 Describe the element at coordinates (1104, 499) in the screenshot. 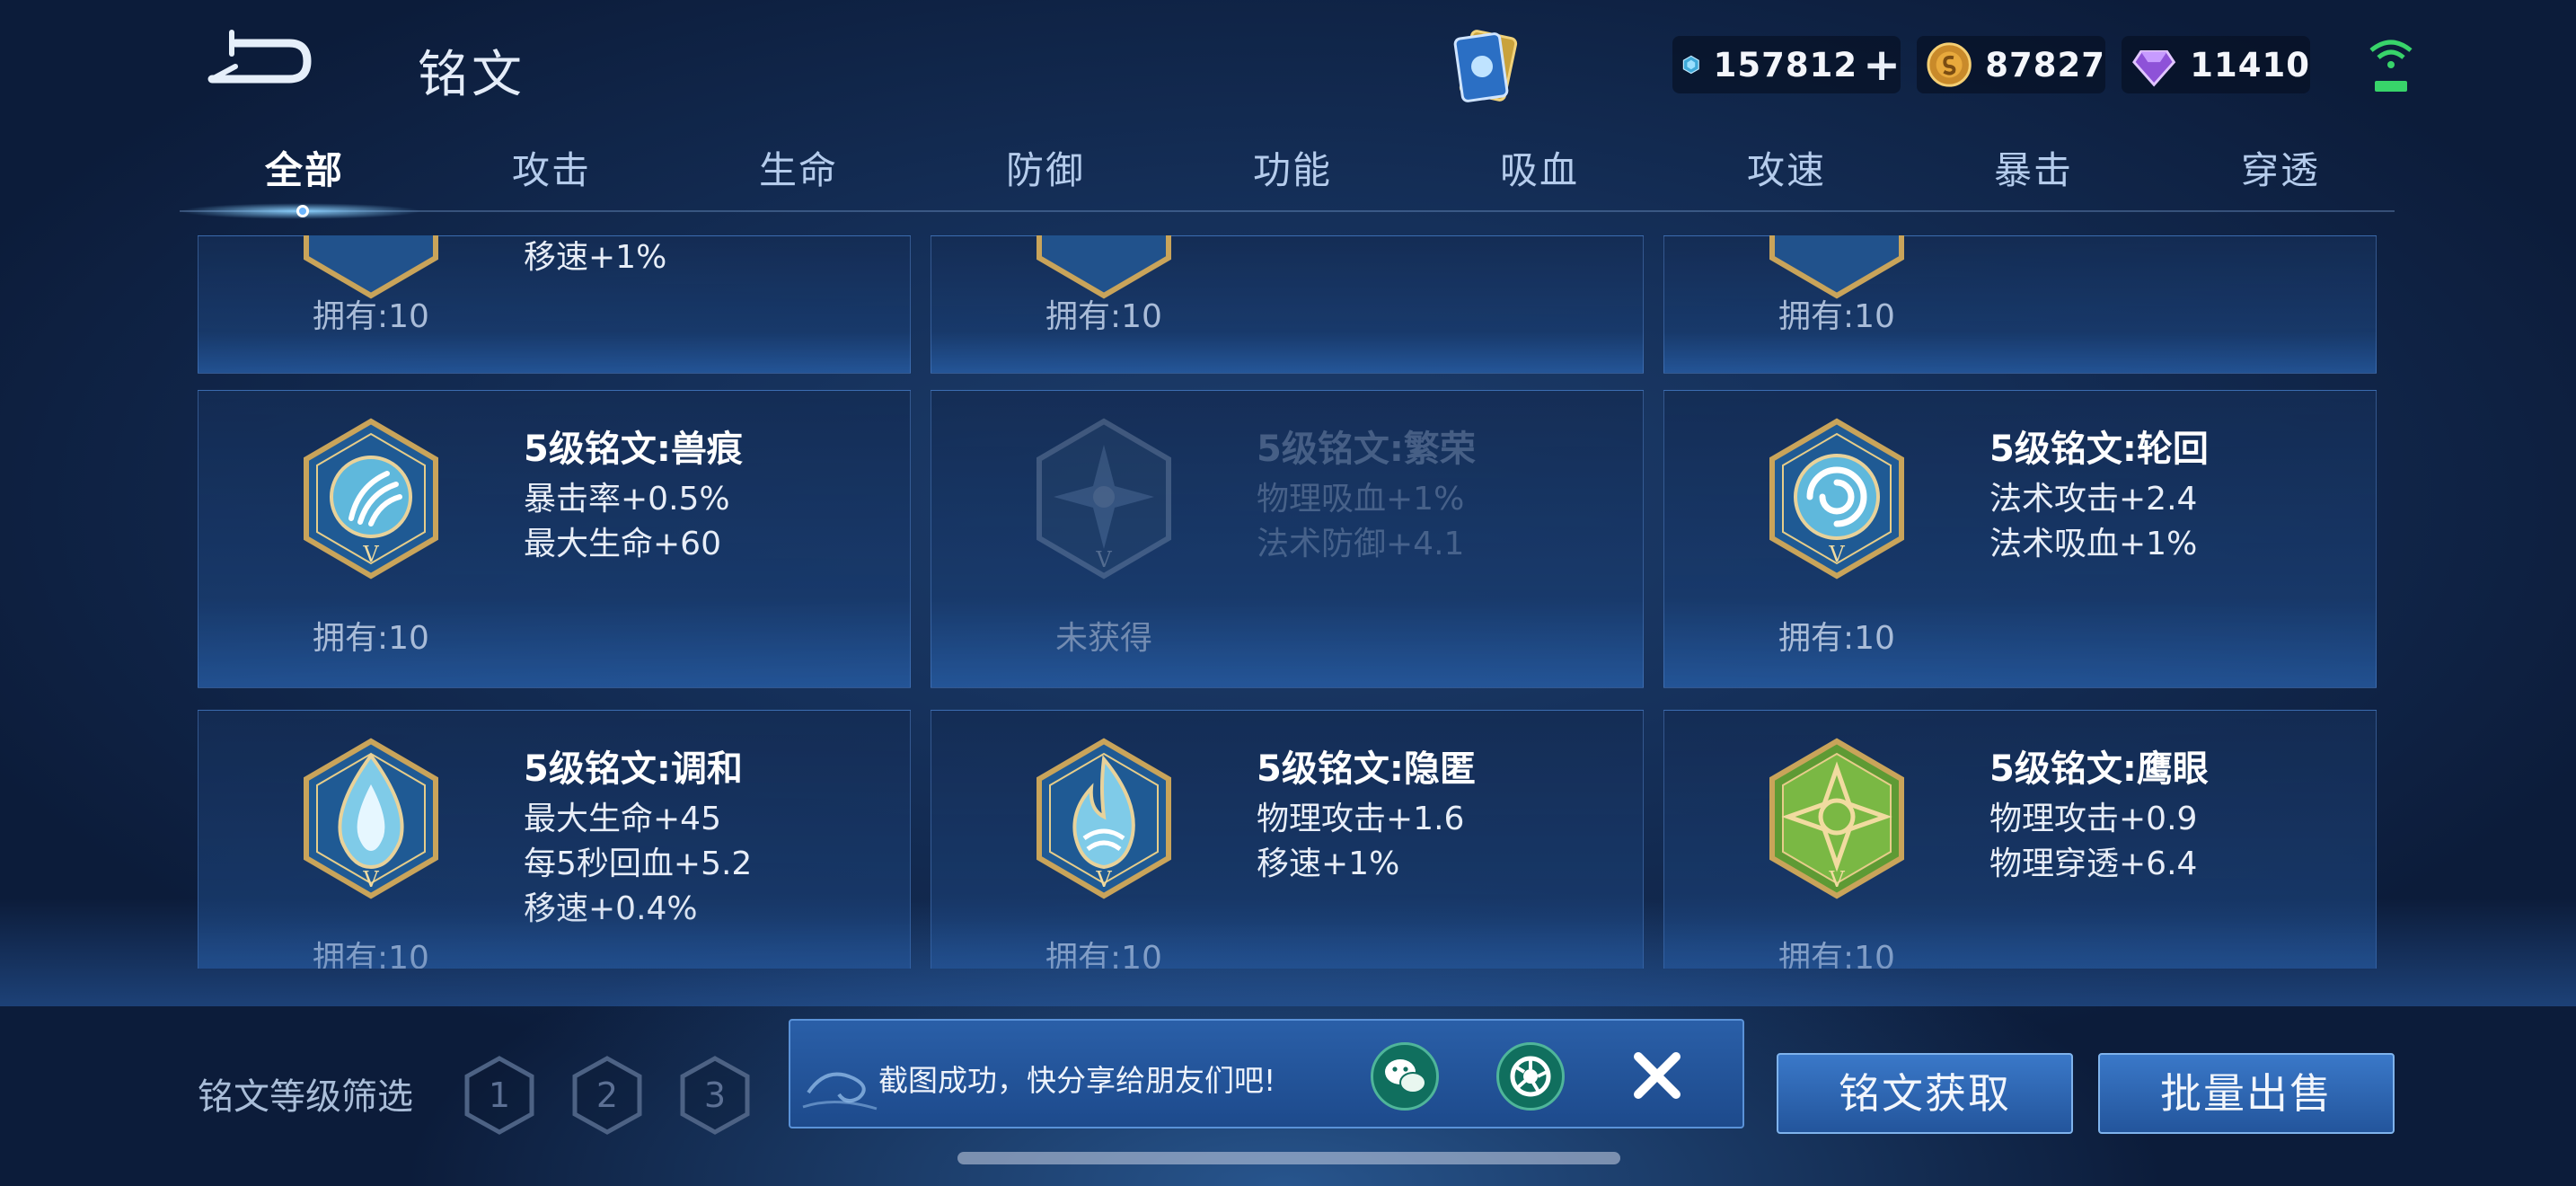

I see `star-flower-icon: V` at that location.